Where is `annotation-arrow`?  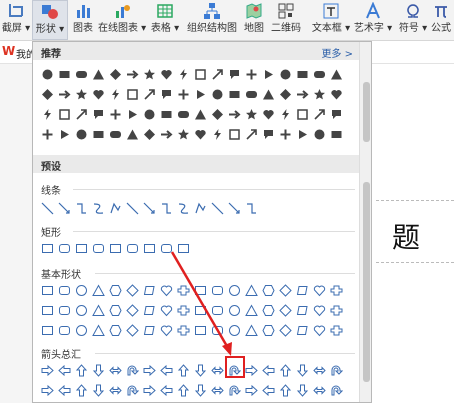
annotation-arrow is located at coordinates (201, 303).